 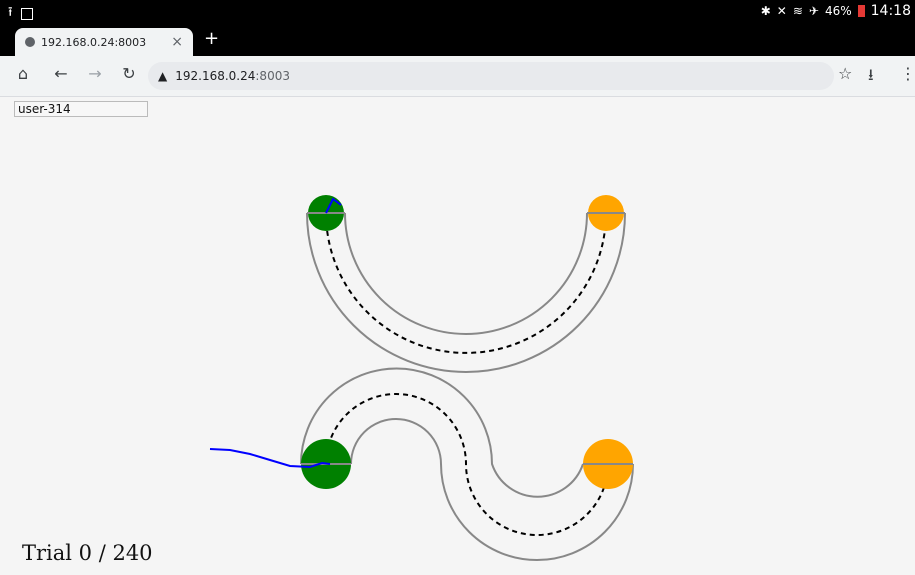 I want to click on address-bar: ▲ 192.168.0.24:8003, so click(x=491, y=76).